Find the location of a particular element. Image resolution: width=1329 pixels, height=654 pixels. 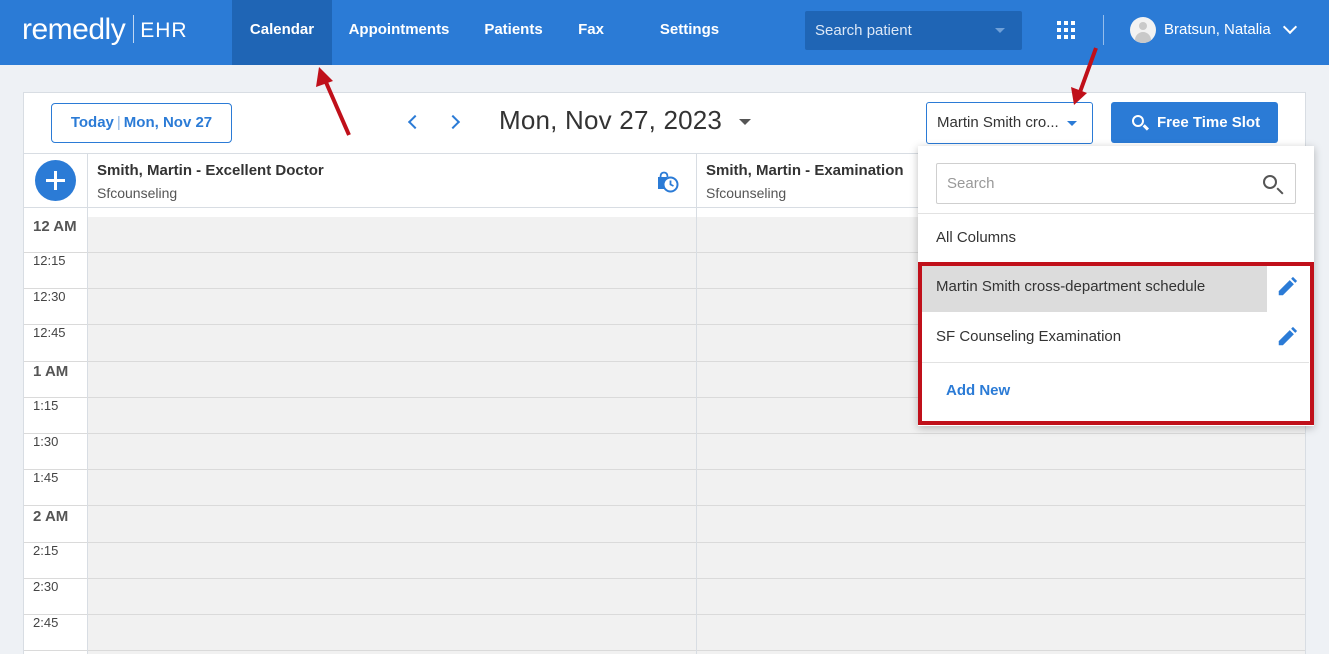

today-button: Today | Mon, Nov 27 is located at coordinates (141, 123).